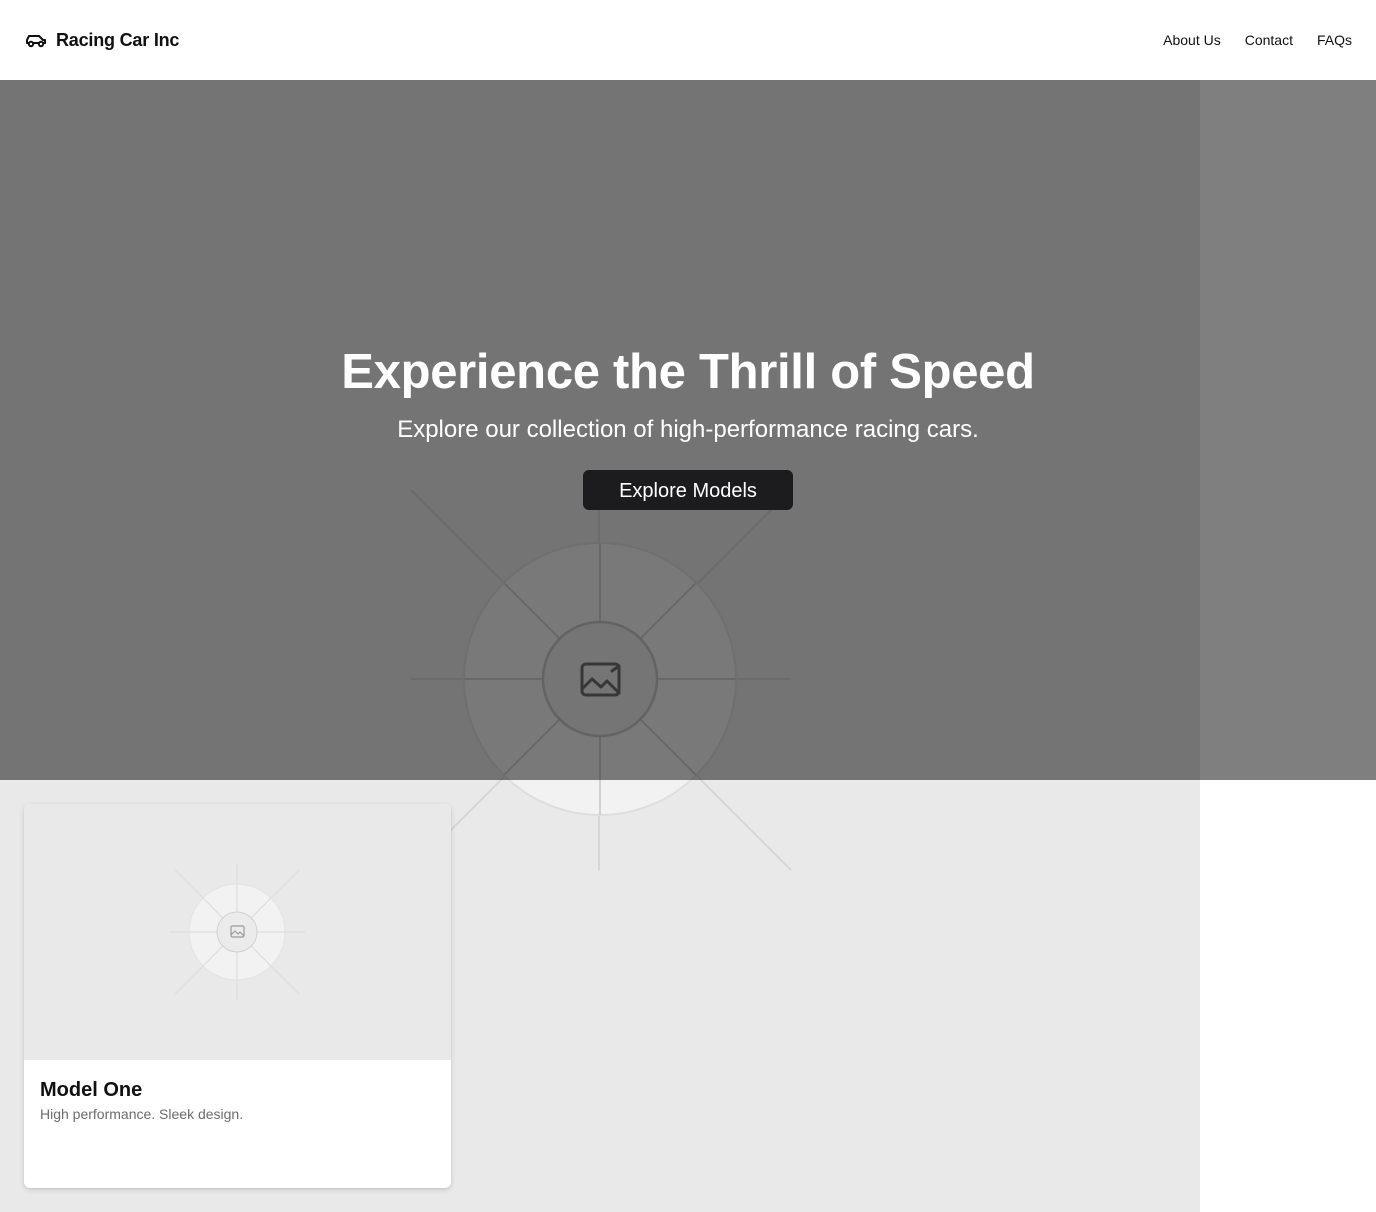 The height and width of the screenshot is (1212, 1376). Describe the element at coordinates (36, 41) in the screenshot. I see `car-icon` at that location.